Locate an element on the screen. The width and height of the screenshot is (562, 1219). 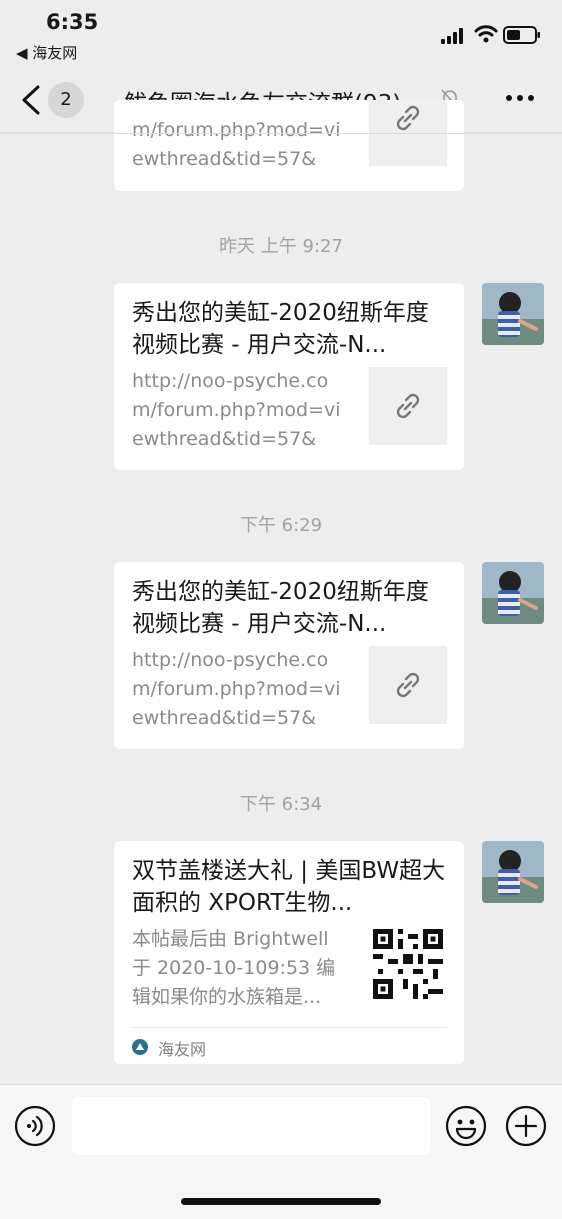
plus-icon is located at coordinates (526, 1126).